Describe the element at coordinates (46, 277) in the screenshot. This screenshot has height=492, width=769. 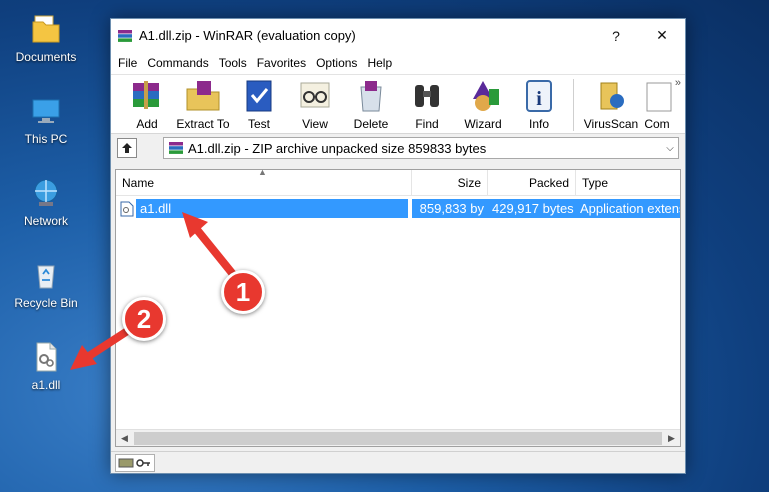
I see `recycle-bin-icon` at that location.